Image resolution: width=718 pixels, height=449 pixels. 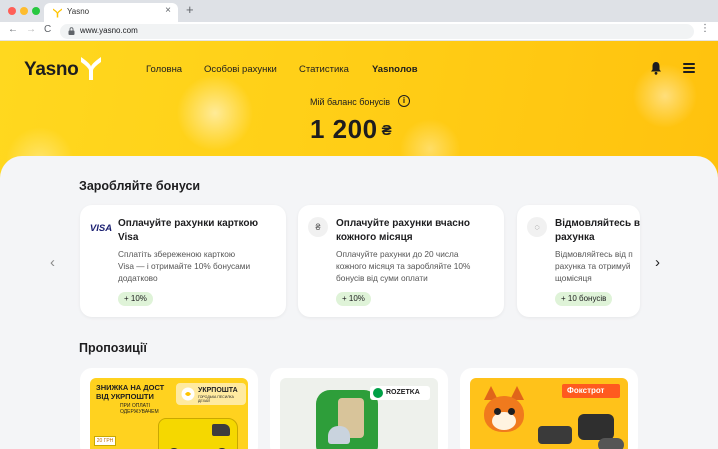 What do you see at coordinates (584, 299) in the screenshot?
I see `bonus-badge: + 10 бонусів` at bounding box center [584, 299].